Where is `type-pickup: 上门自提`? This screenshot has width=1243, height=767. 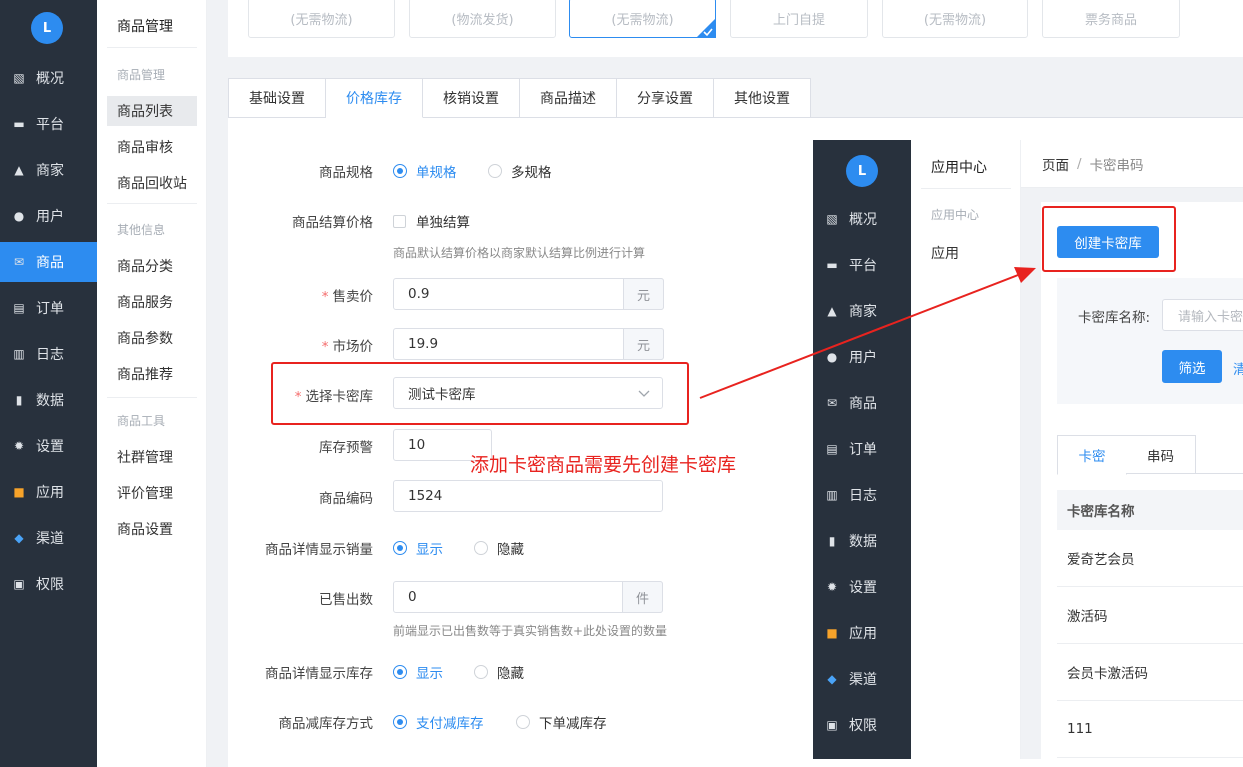
type-pickup: 上门自提 is located at coordinates (799, 19).